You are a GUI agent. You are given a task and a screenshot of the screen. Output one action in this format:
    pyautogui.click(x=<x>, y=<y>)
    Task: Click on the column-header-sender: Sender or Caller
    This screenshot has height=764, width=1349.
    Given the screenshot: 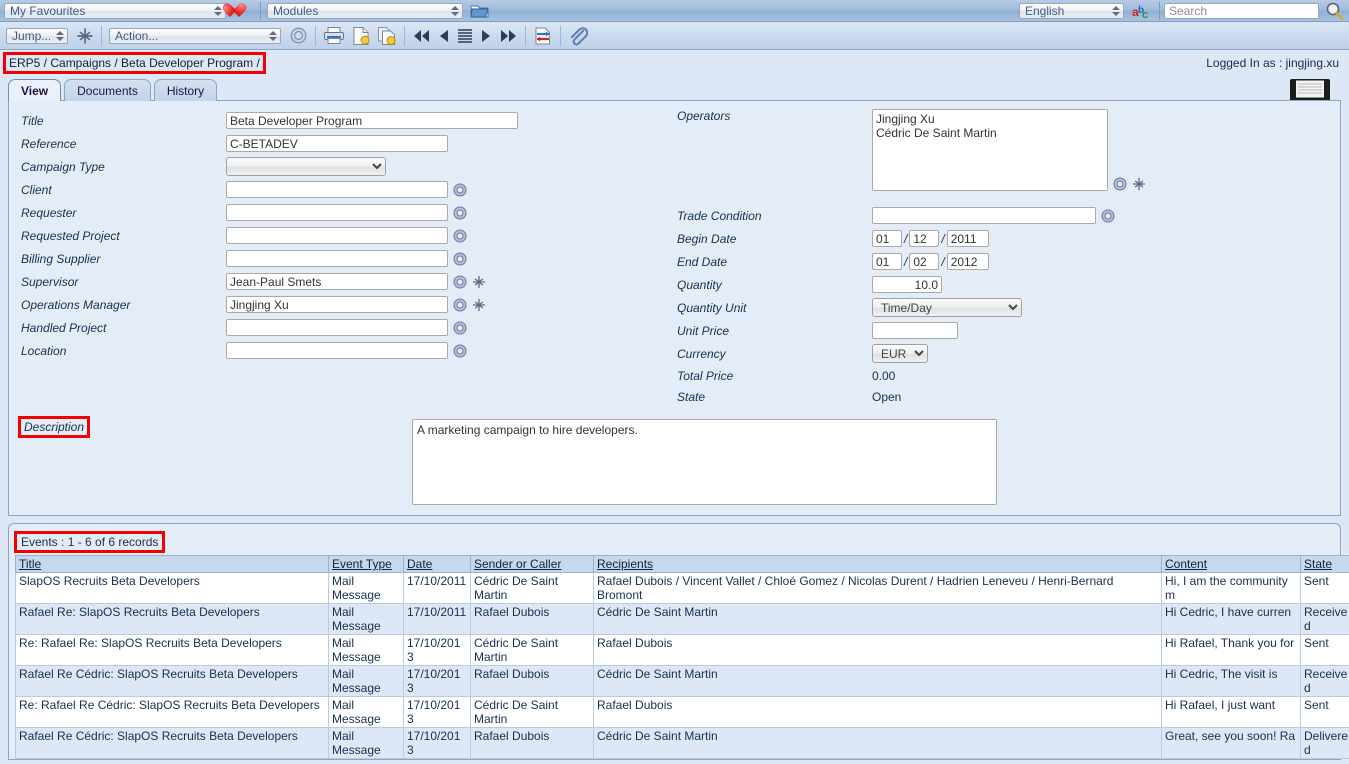 What is the action you would take?
    pyautogui.click(x=532, y=564)
    